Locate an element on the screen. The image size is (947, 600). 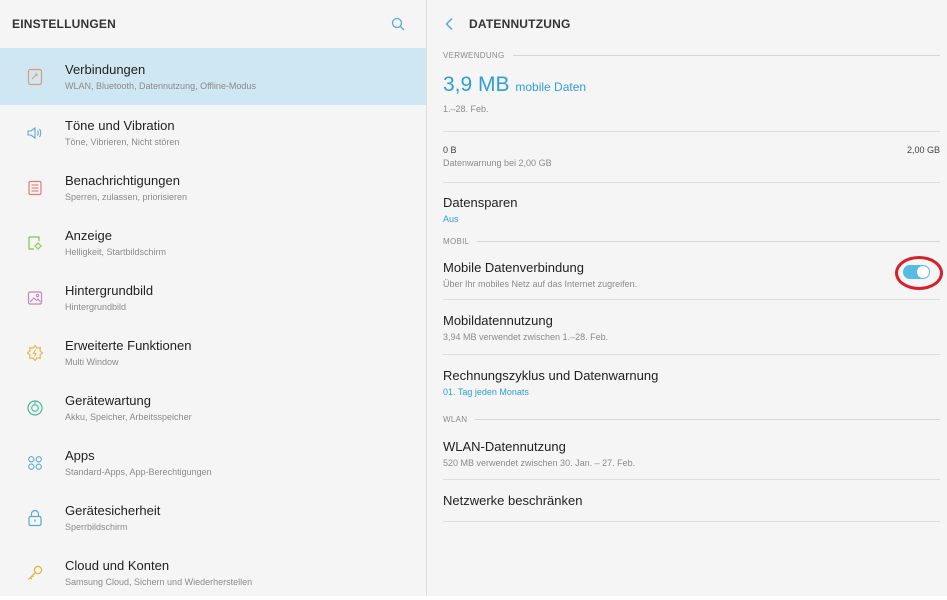
highlight-circle-annotation is located at coordinates (919, 273).